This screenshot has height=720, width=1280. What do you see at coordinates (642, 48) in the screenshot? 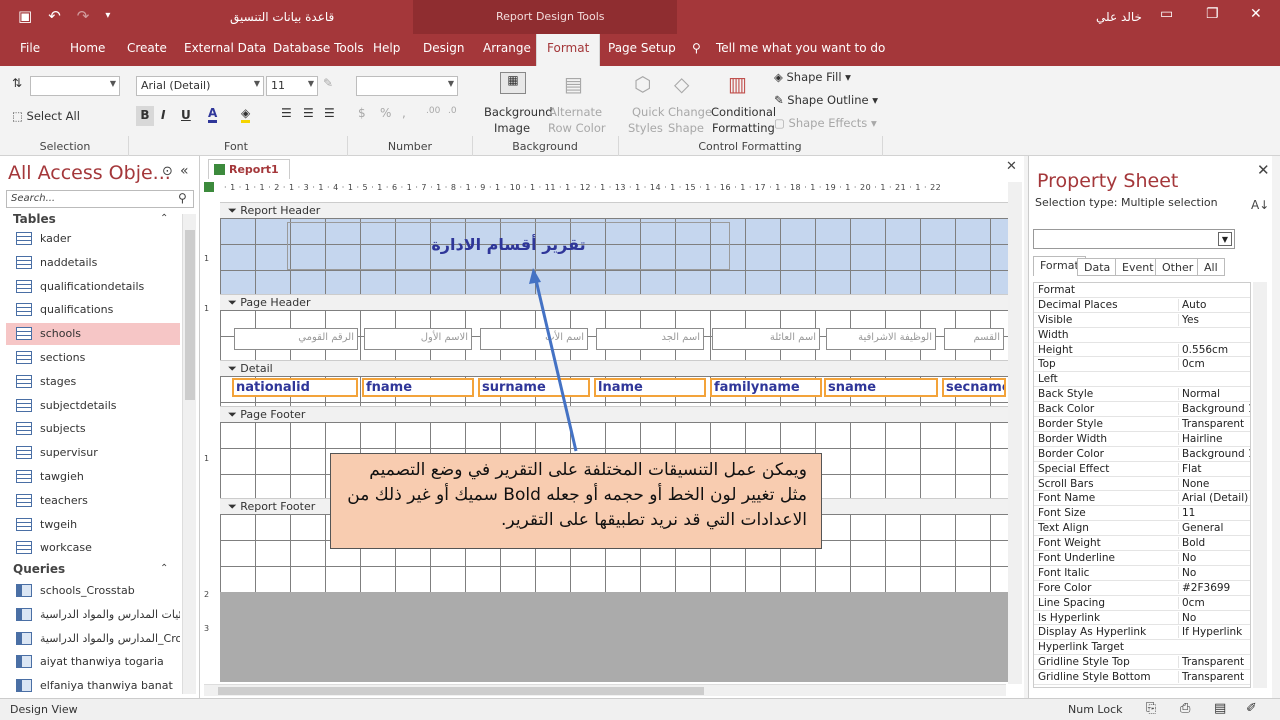
I see `tab-page-setup: Page Setup` at bounding box center [642, 48].